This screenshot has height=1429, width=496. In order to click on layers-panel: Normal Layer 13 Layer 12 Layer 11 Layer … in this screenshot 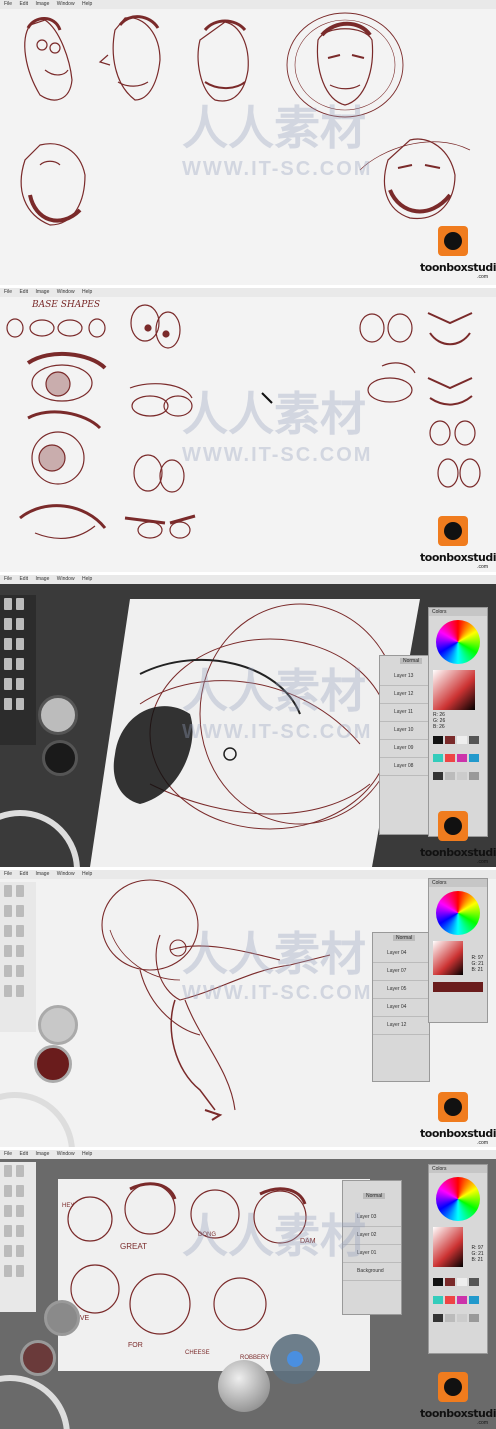, I will do `click(404, 745)`.